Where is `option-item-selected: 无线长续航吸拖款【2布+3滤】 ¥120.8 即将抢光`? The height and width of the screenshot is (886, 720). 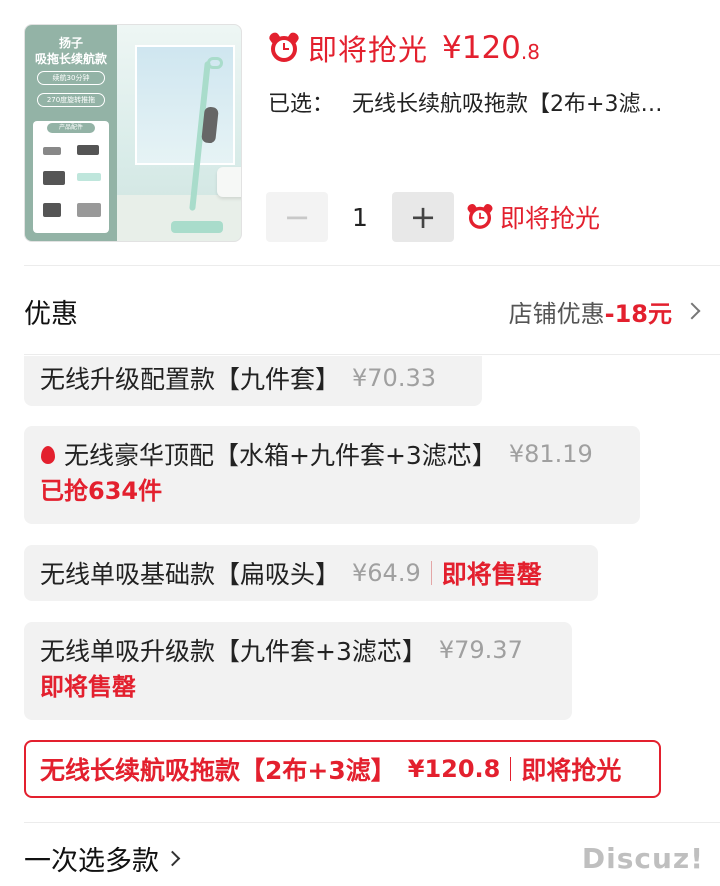
option-item-selected: 无线长续航吸拖款【2布+3滤】 ¥120.8 即将抢光 is located at coordinates (342, 769).